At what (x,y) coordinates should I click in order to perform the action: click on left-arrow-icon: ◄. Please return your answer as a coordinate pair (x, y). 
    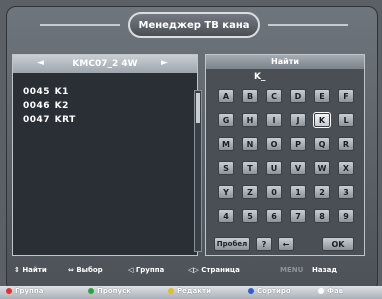
    Looking at the image, I should click on (40, 63).